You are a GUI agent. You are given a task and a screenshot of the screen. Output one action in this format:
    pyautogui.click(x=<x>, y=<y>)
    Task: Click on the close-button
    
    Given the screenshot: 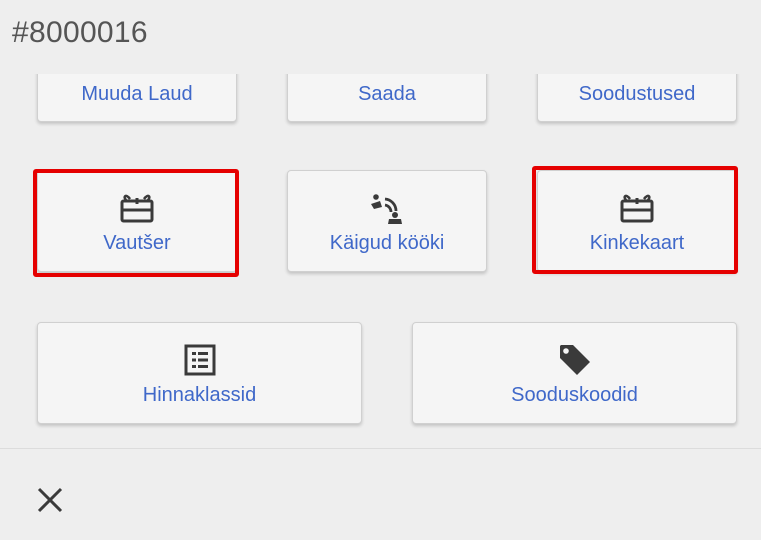 What is the action you would take?
    pyautogui.click(x=50, y=500)
    